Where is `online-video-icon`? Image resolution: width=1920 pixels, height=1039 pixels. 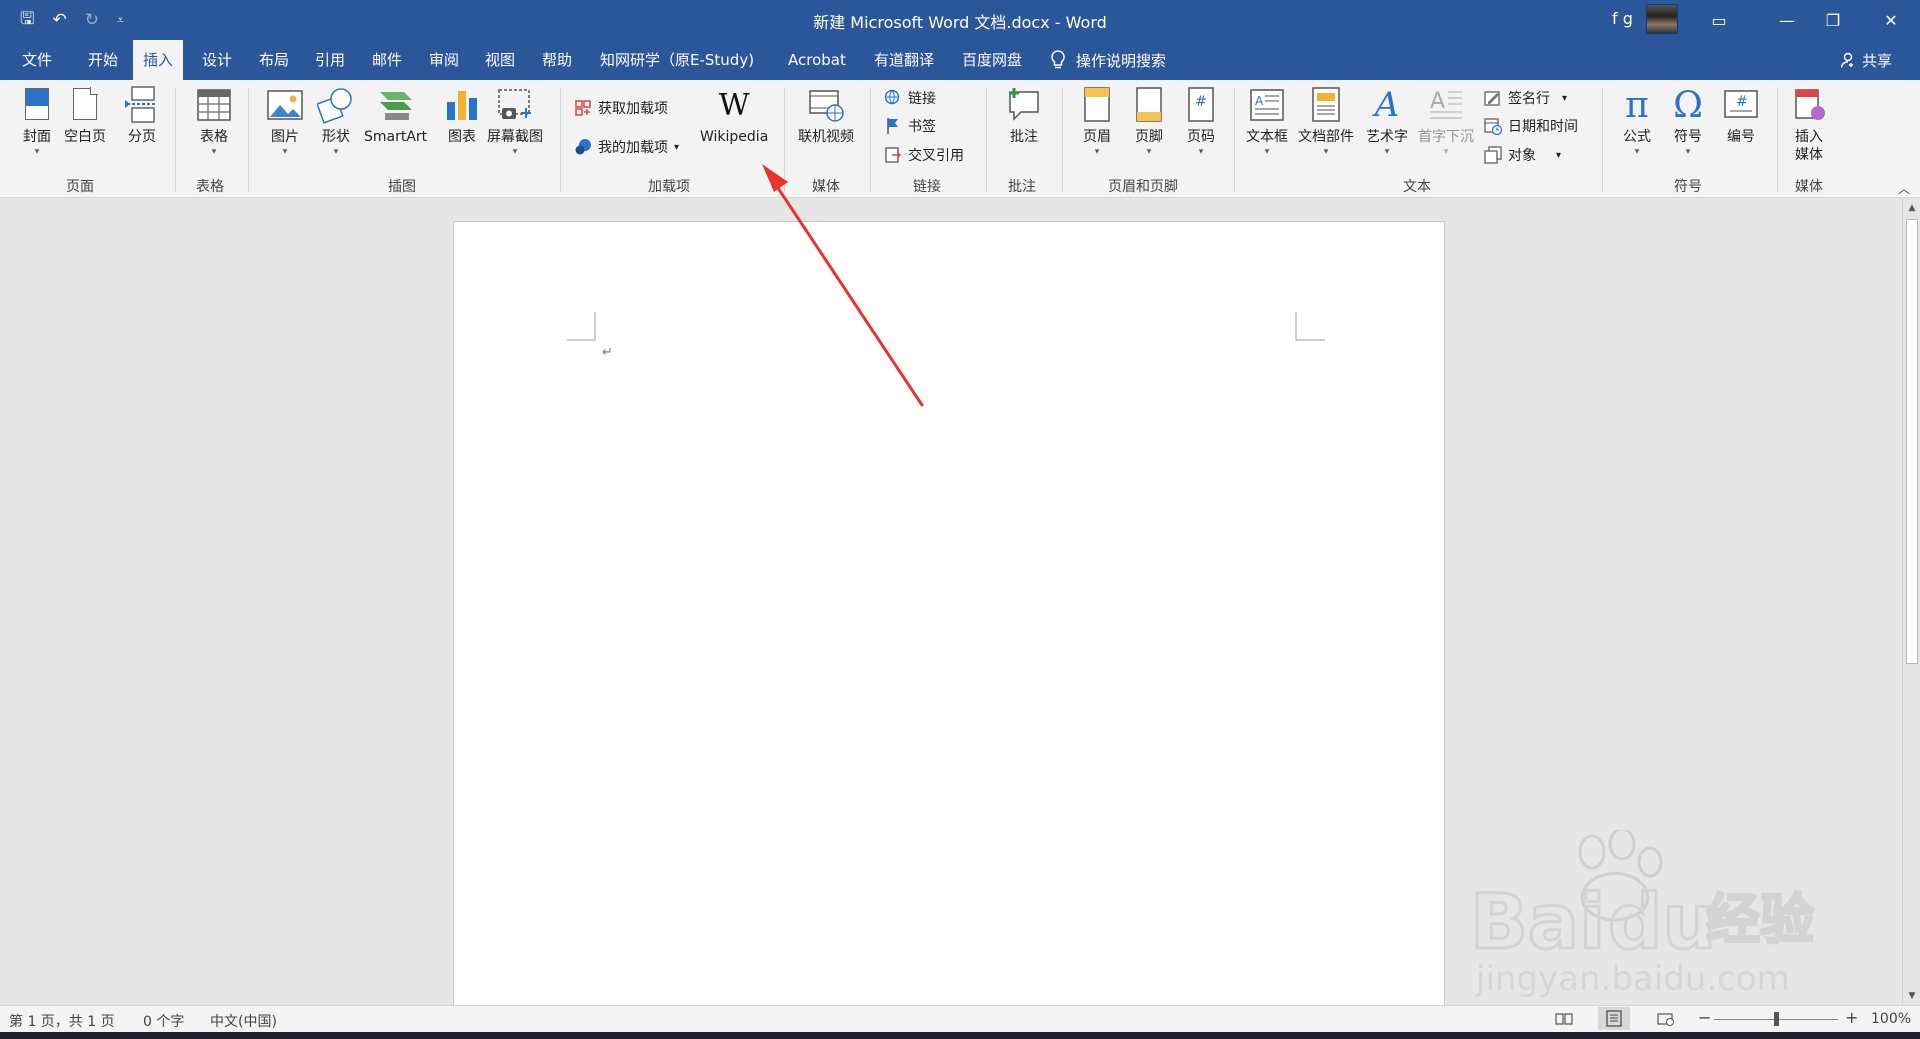 online-video-icon is located at coordinates (826, 105).